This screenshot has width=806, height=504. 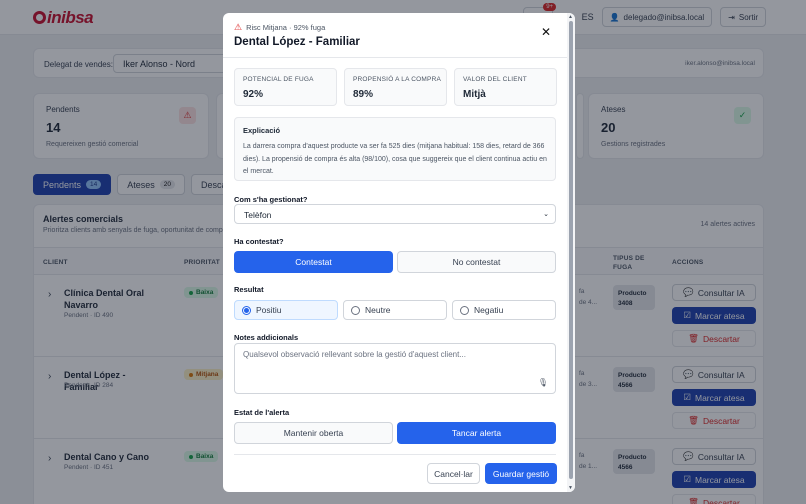 What do you see at coordinates (395, 310) in the screenshot?
I see `result-neutral-radio: Neutre` at bounding box center [395, 310].